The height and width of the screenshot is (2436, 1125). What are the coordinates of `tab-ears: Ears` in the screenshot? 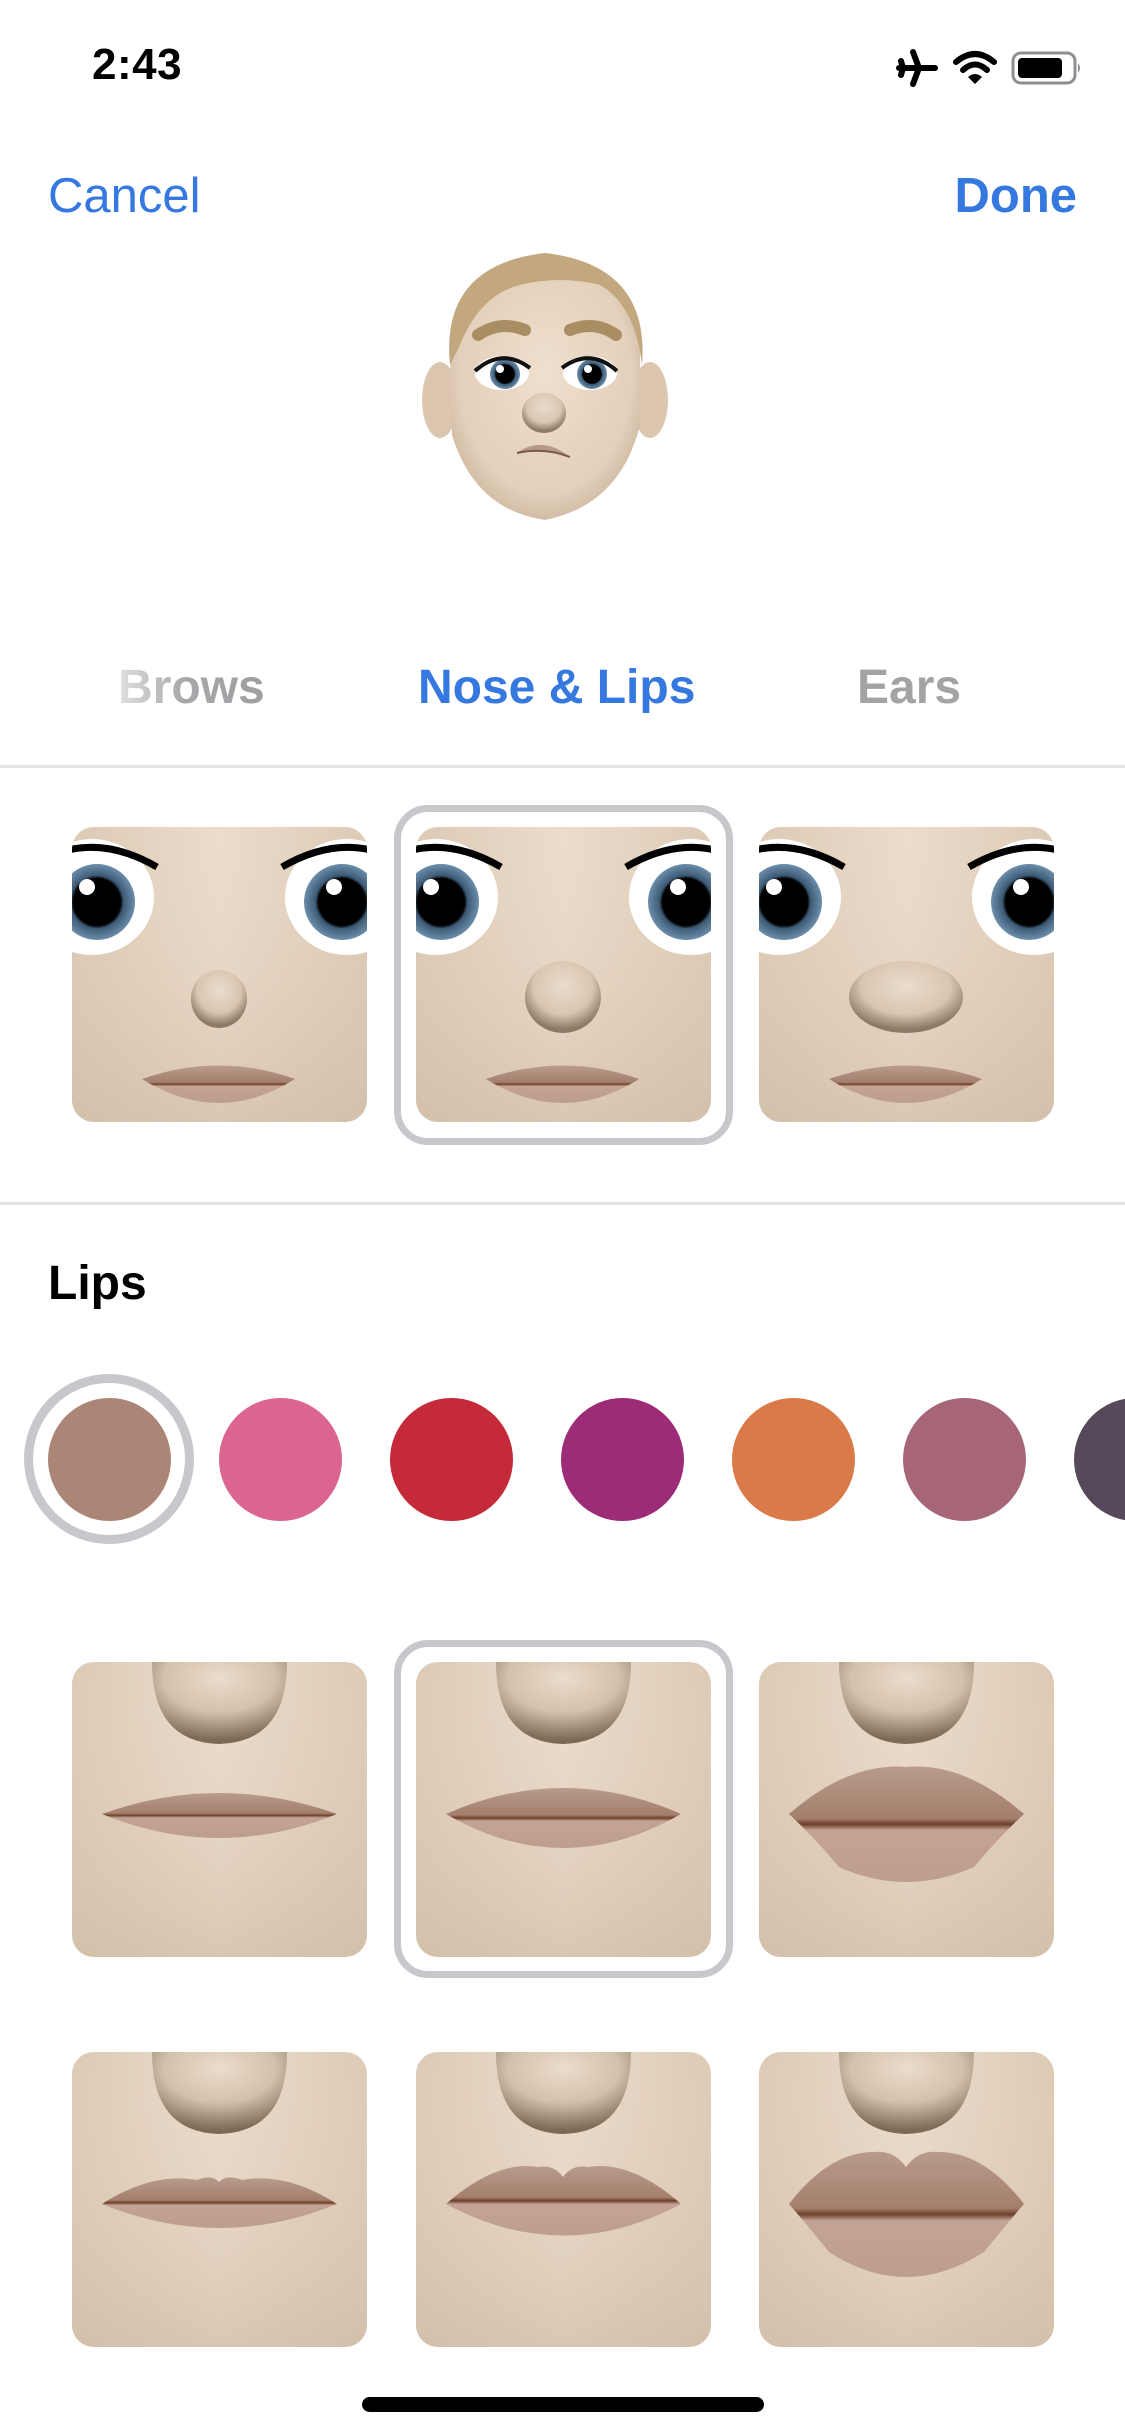 It's located at (909, 687).